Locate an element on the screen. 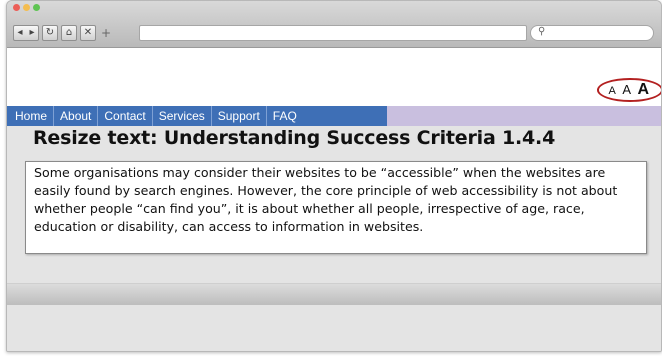 This screenshot has height=356, width=662. back-forward-buttons: ◂ ▸ is located at coordinates (26, 33).